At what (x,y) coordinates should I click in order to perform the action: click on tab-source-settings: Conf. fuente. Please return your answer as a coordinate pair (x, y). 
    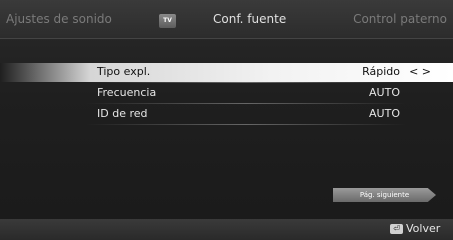
    Looking at the image, I should click on (249, 19).